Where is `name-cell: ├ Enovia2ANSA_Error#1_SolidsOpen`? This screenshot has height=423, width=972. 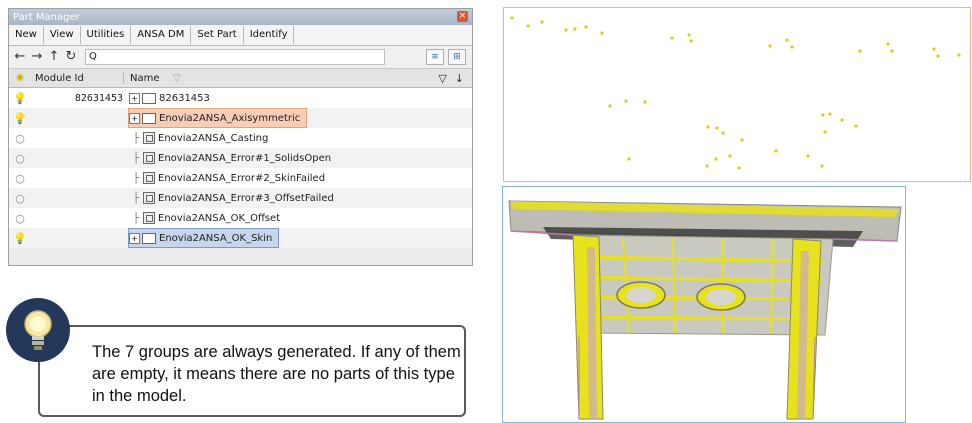 name-cell: ├ Enovia2ANSA_Error#1_SolidsOpen is located at coordinates (233, 158).